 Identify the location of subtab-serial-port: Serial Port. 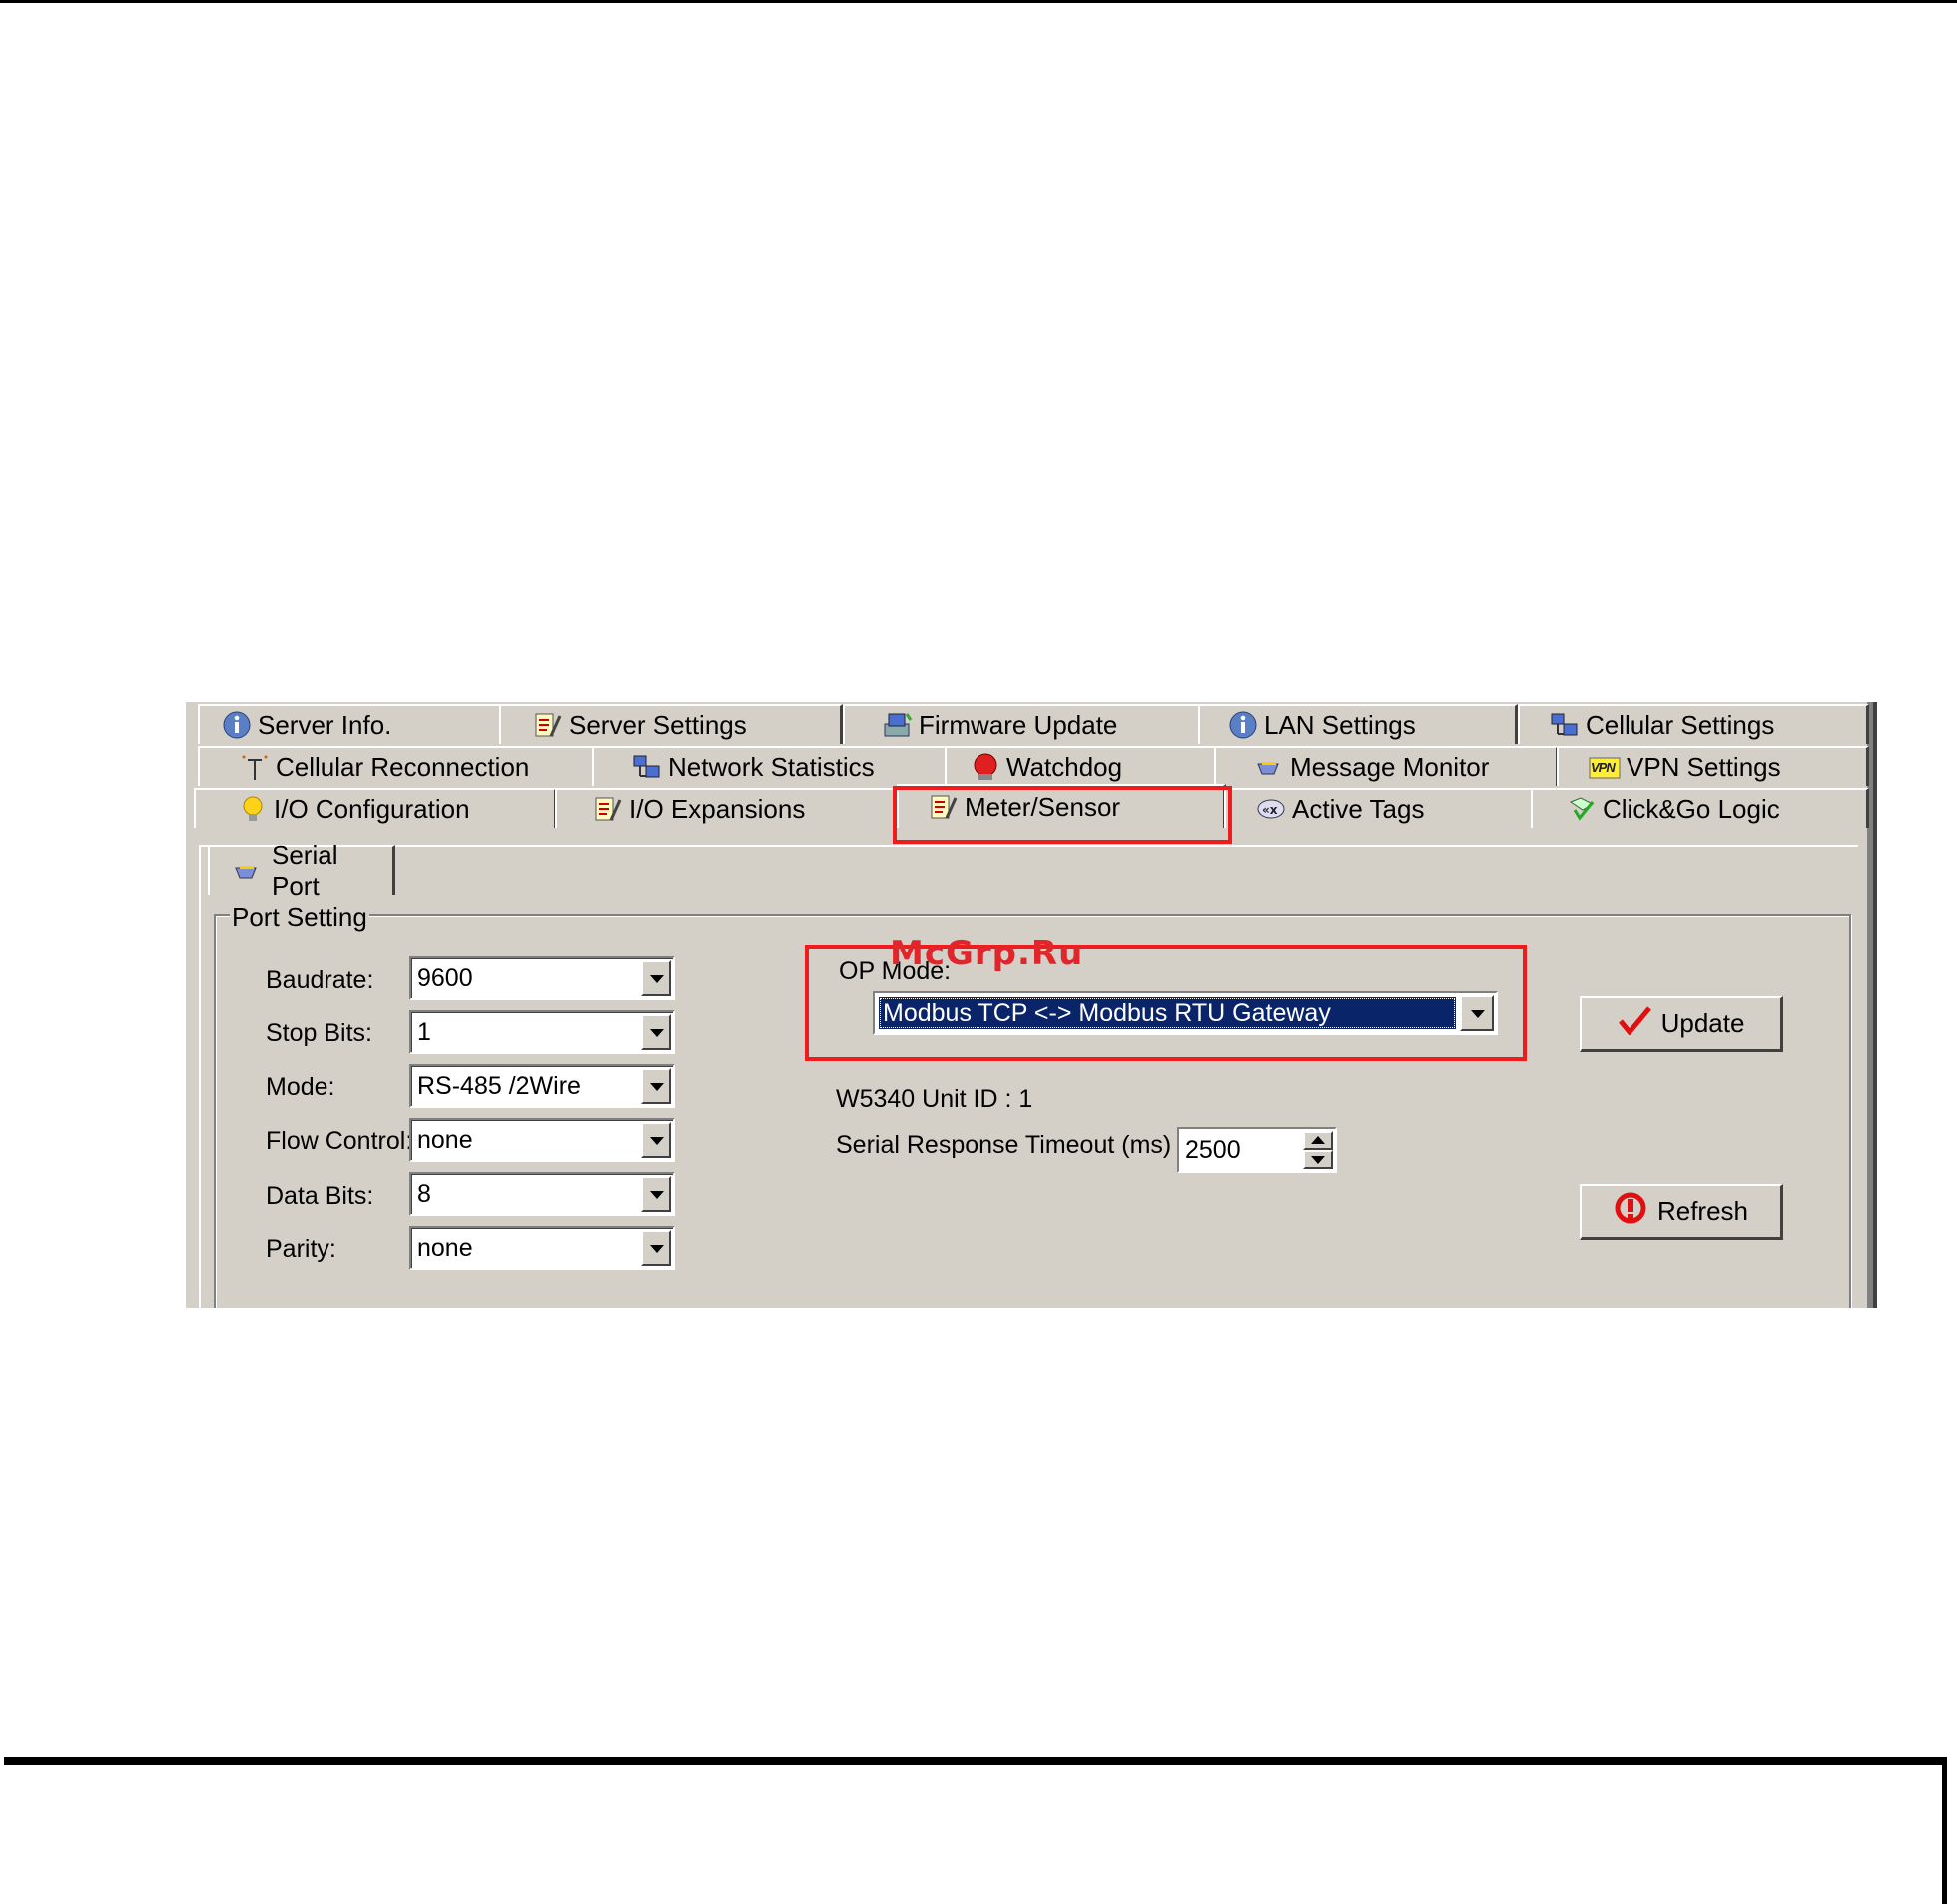
(302, 870).